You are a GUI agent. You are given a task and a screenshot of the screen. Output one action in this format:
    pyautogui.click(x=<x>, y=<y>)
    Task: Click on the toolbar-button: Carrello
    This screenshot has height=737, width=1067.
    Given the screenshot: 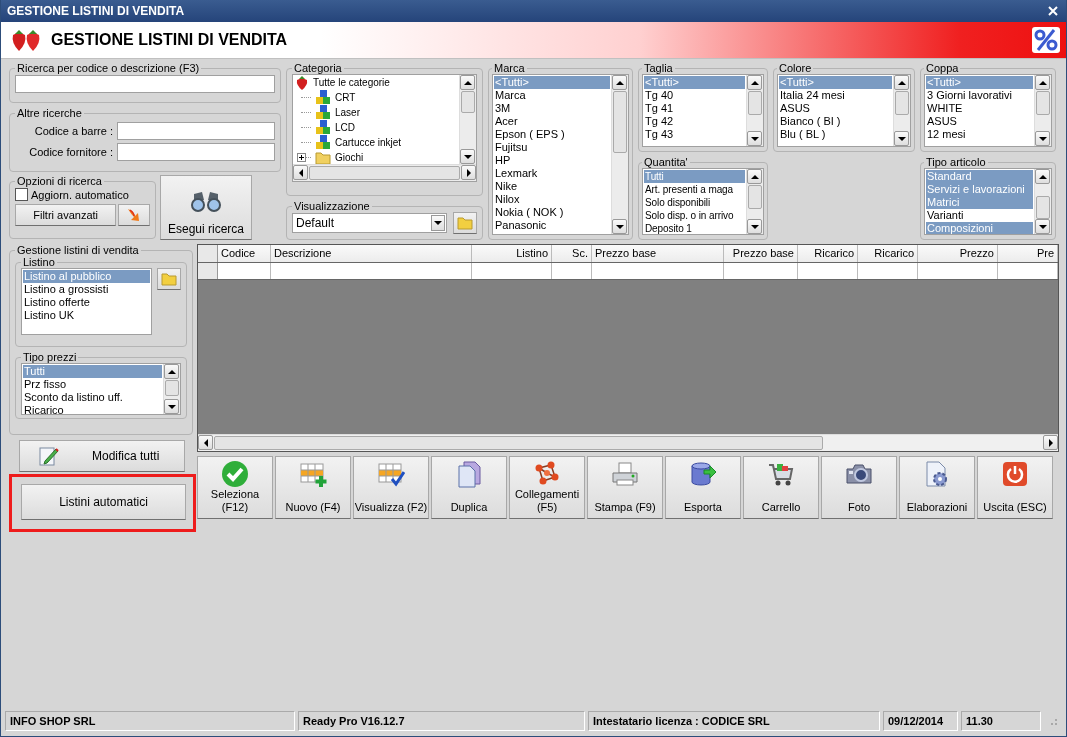 What is the action you would take?
    pyautogui.click(x=781, y=487)
    